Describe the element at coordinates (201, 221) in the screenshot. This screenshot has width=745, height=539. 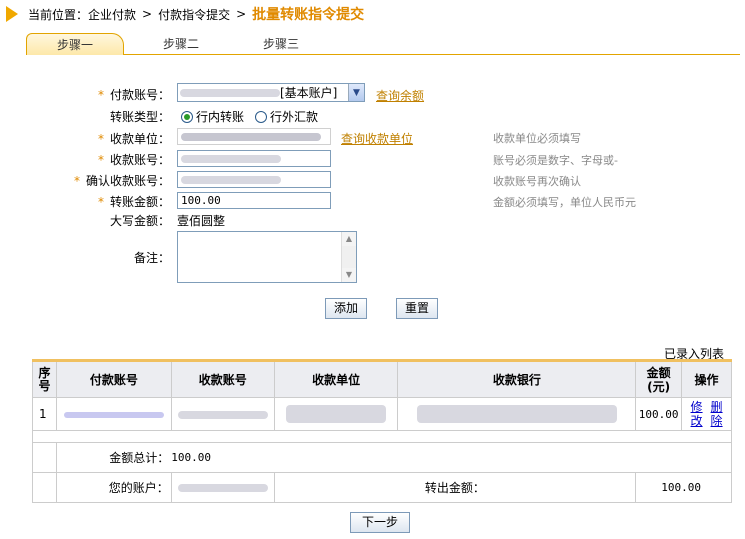
I see `amount-words-value: 壹佰圆整` at that location.